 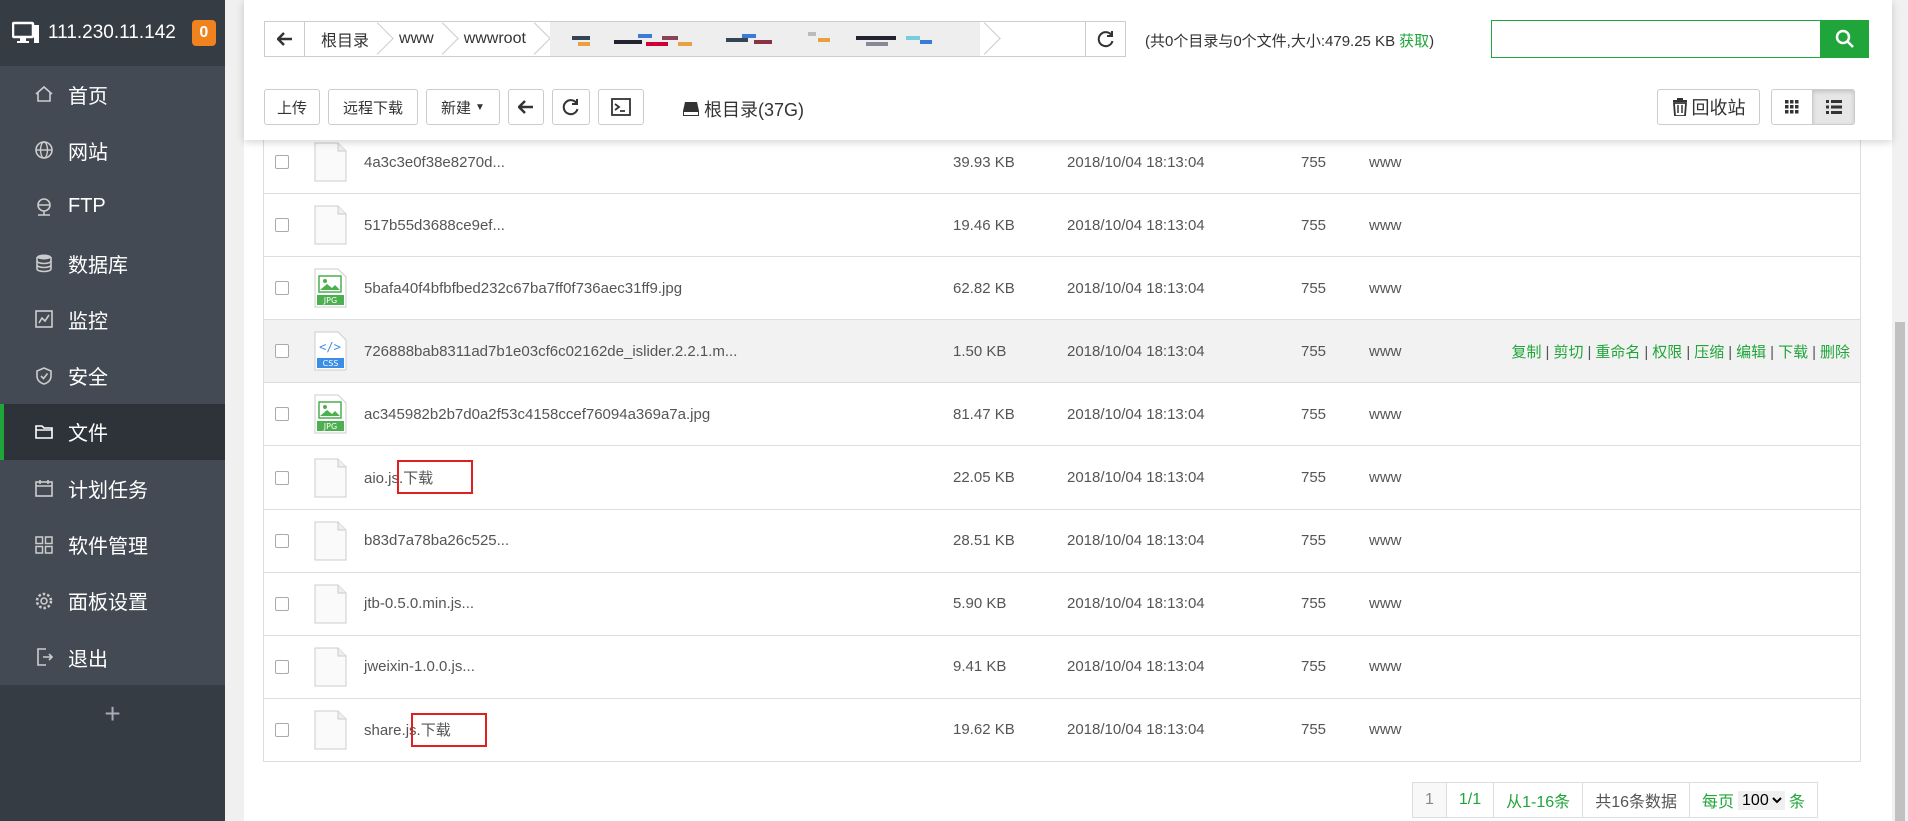 What do you see at coordinates (112, 94) in the screenshot?
I see `sidebar-item-0: 首页` at bounding box center [112, 94].